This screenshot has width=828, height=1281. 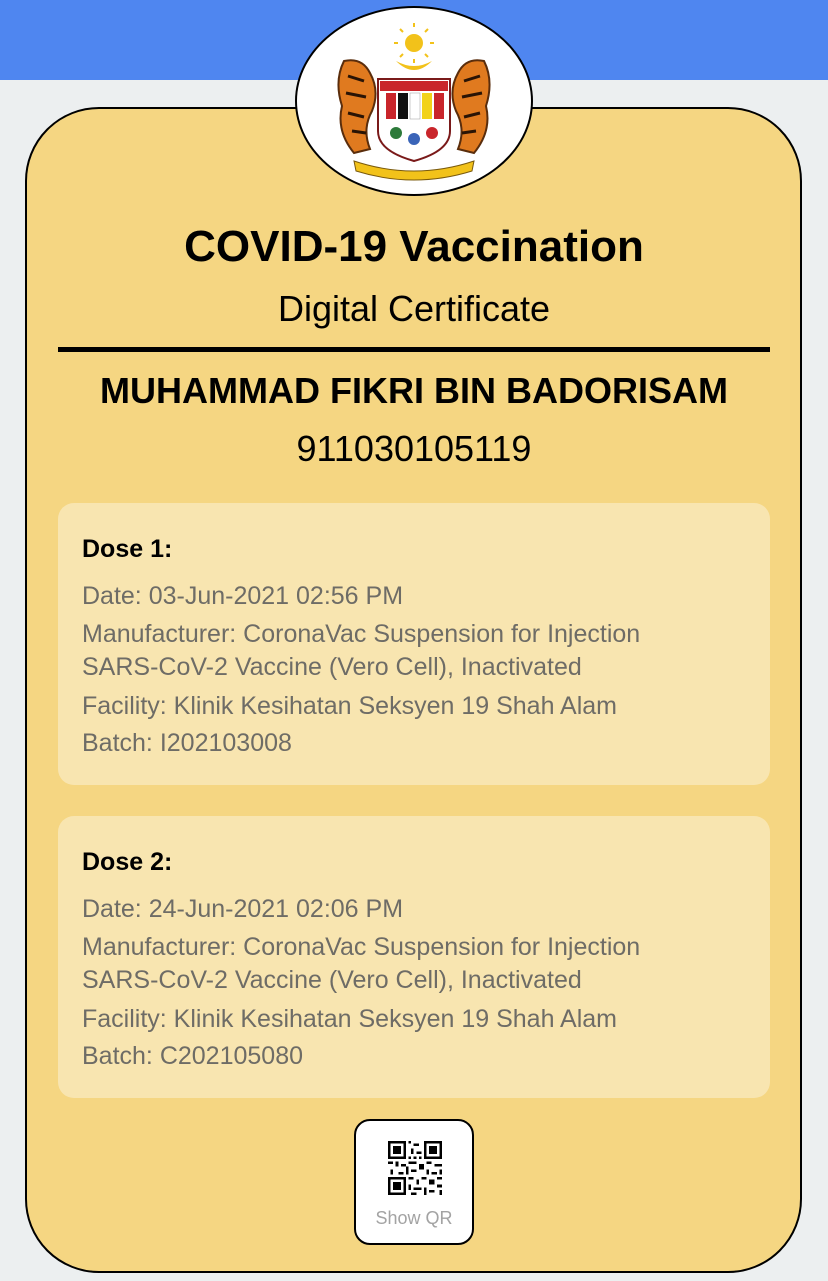 What do you see at coordinates (193, 1056) in the screenshot?
I see `dose-batch: Batch: C202105080` at bounding box center [193, 1056].